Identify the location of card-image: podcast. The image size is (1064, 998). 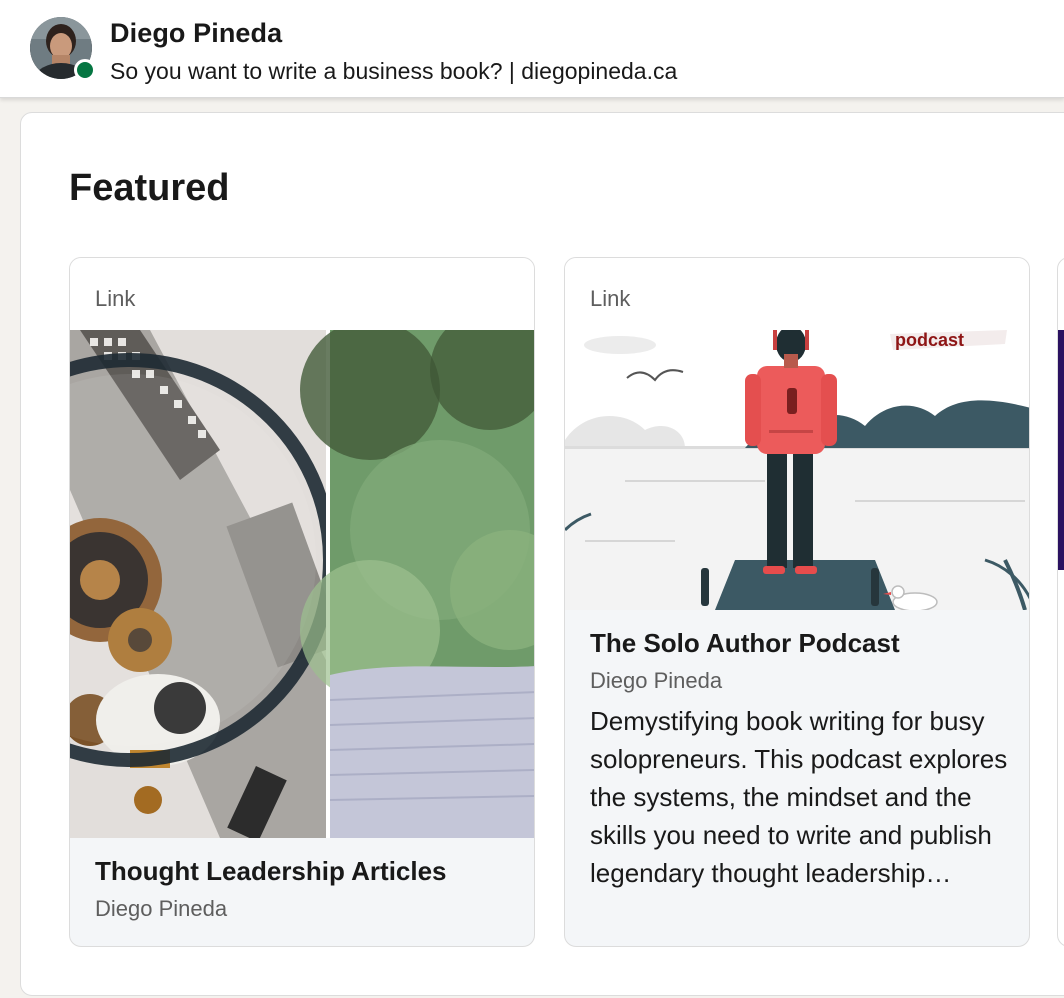
(797, 470).